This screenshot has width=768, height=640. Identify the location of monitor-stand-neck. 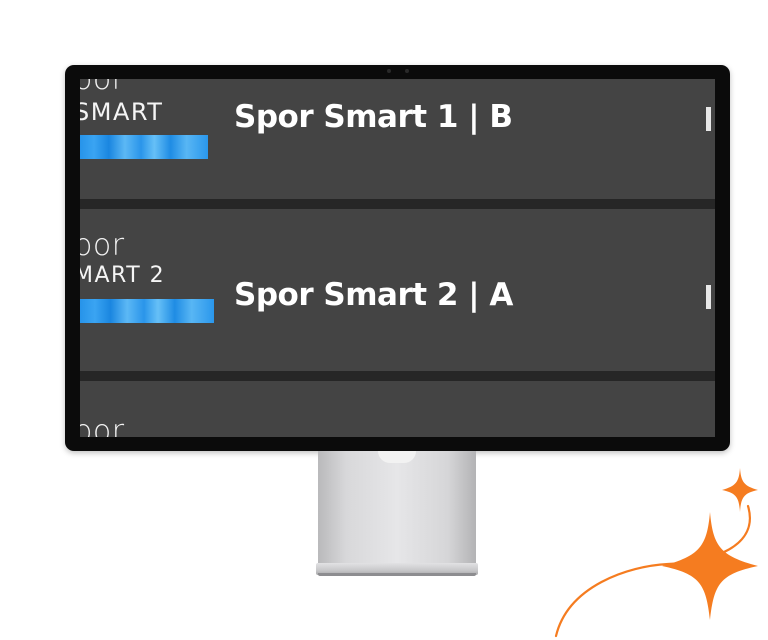
(397, 507).